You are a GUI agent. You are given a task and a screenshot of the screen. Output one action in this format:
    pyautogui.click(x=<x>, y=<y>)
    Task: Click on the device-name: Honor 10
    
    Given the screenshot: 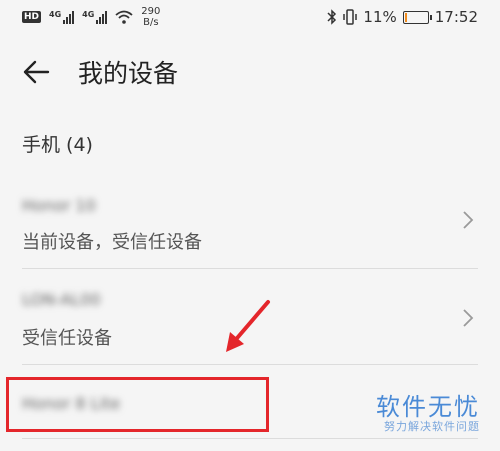 What is the action you would take?
    pyautogui.click(x=59, y=205)
    